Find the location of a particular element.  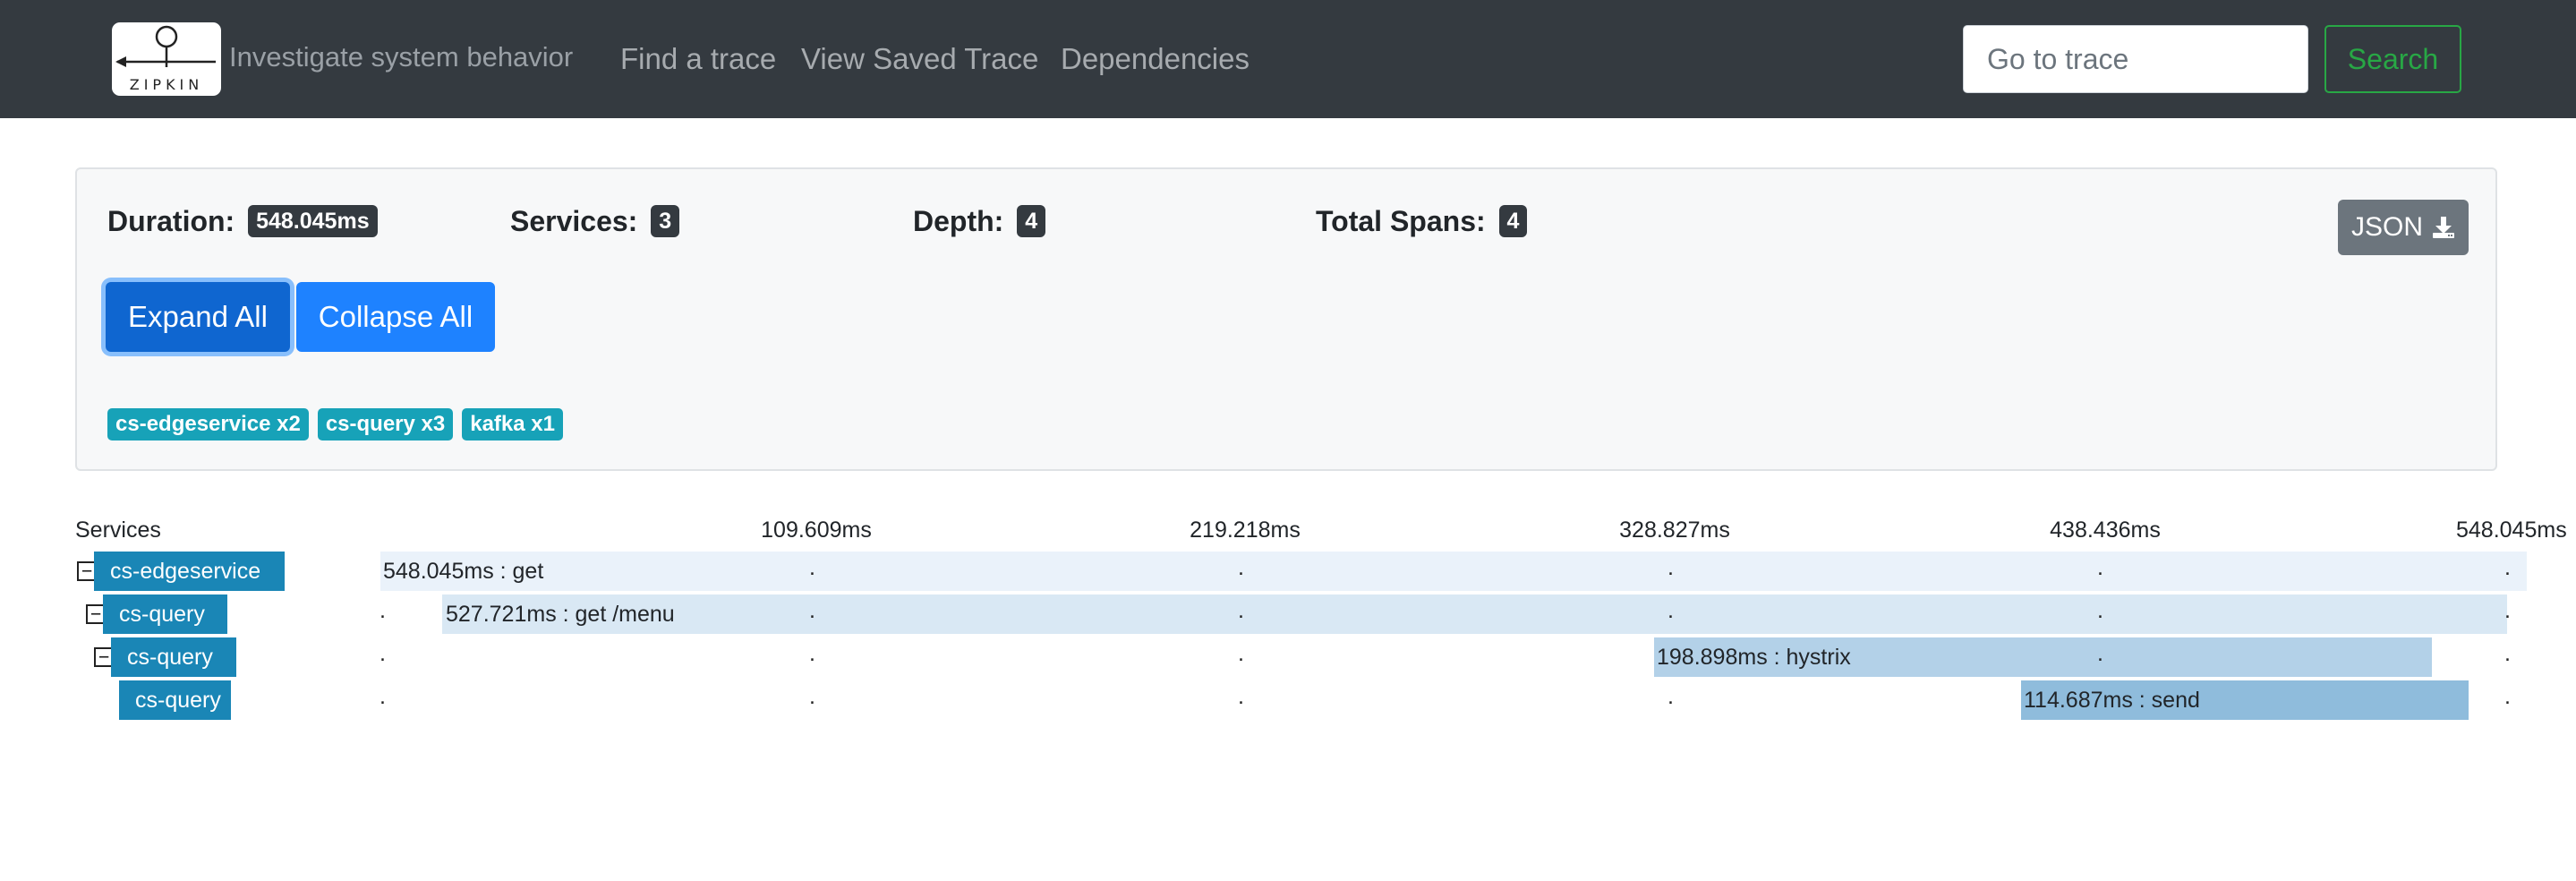

span-row: − cs-query . . . 198.898ms : hystrix . . is located at coordinates (1288, 657).